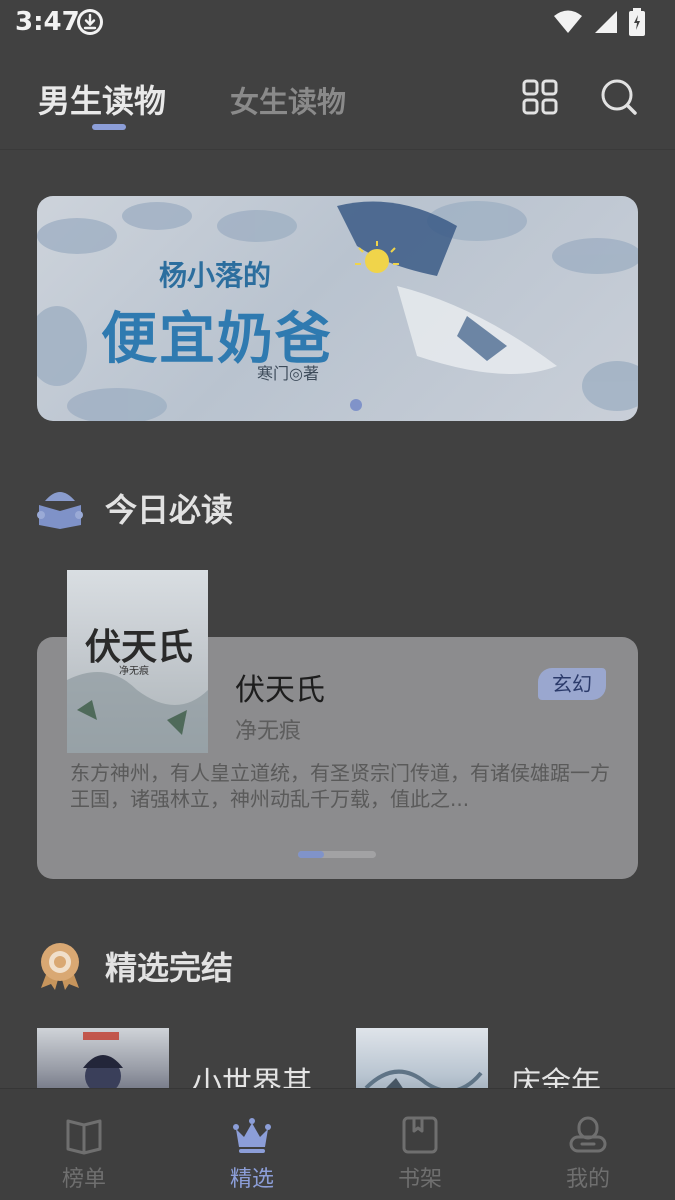 The image size is (675, 1200). I want to click on download-icon, so click(90, 22).